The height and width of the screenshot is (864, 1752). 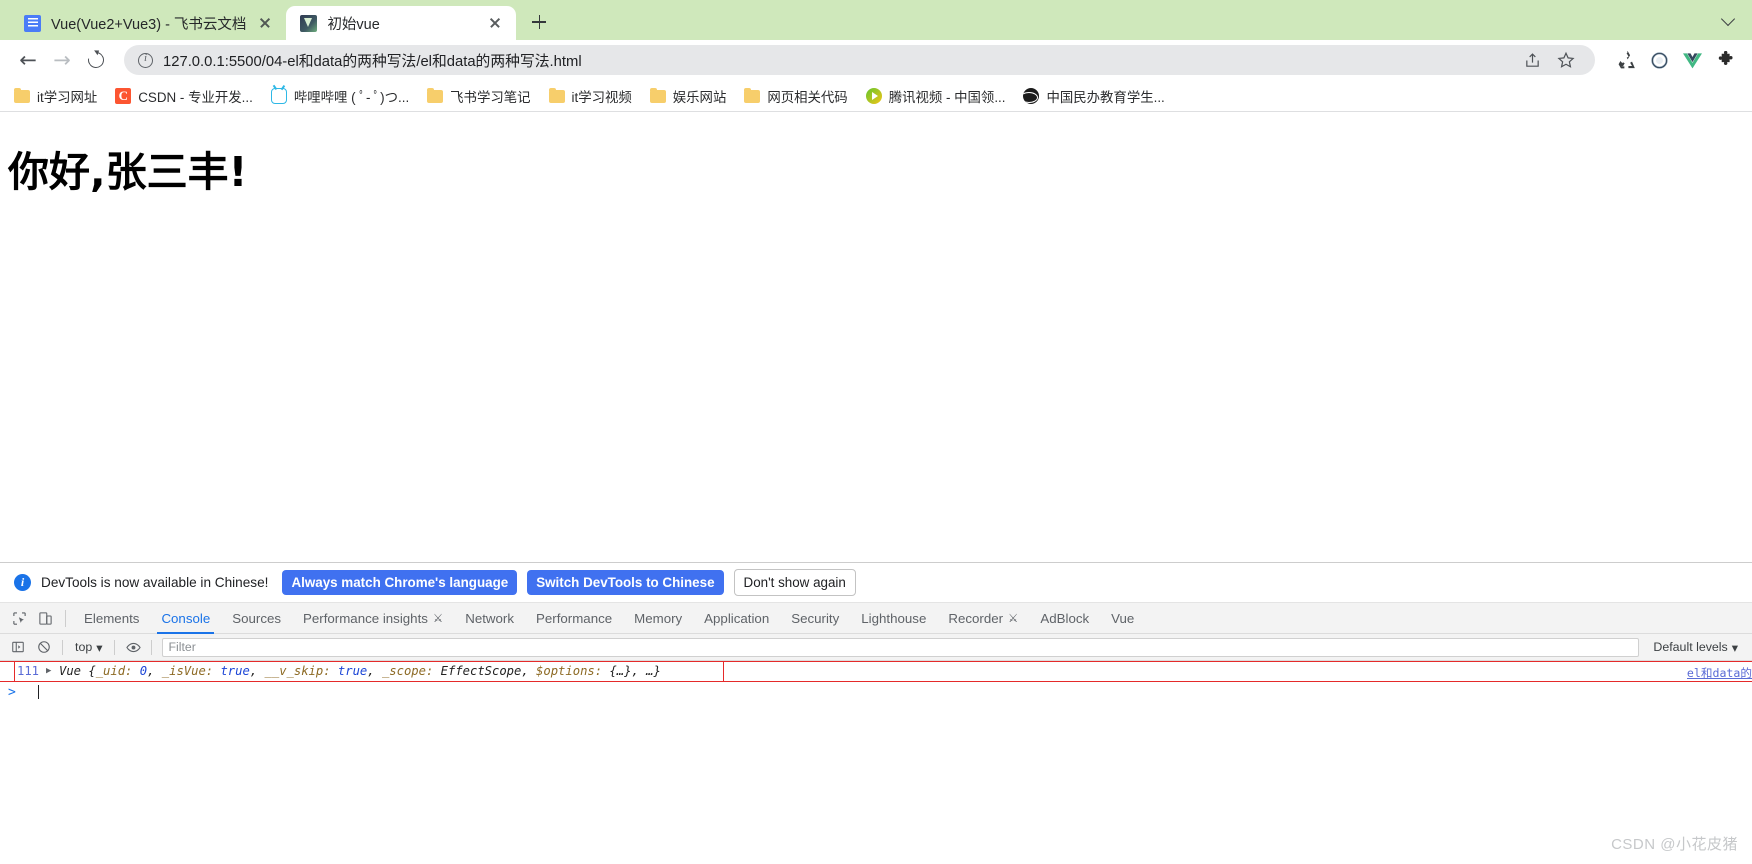 What do you see at coordinates (123, 95) in the screenshot?
I see `csdn-icon: C` at bounding box center [123, 95].